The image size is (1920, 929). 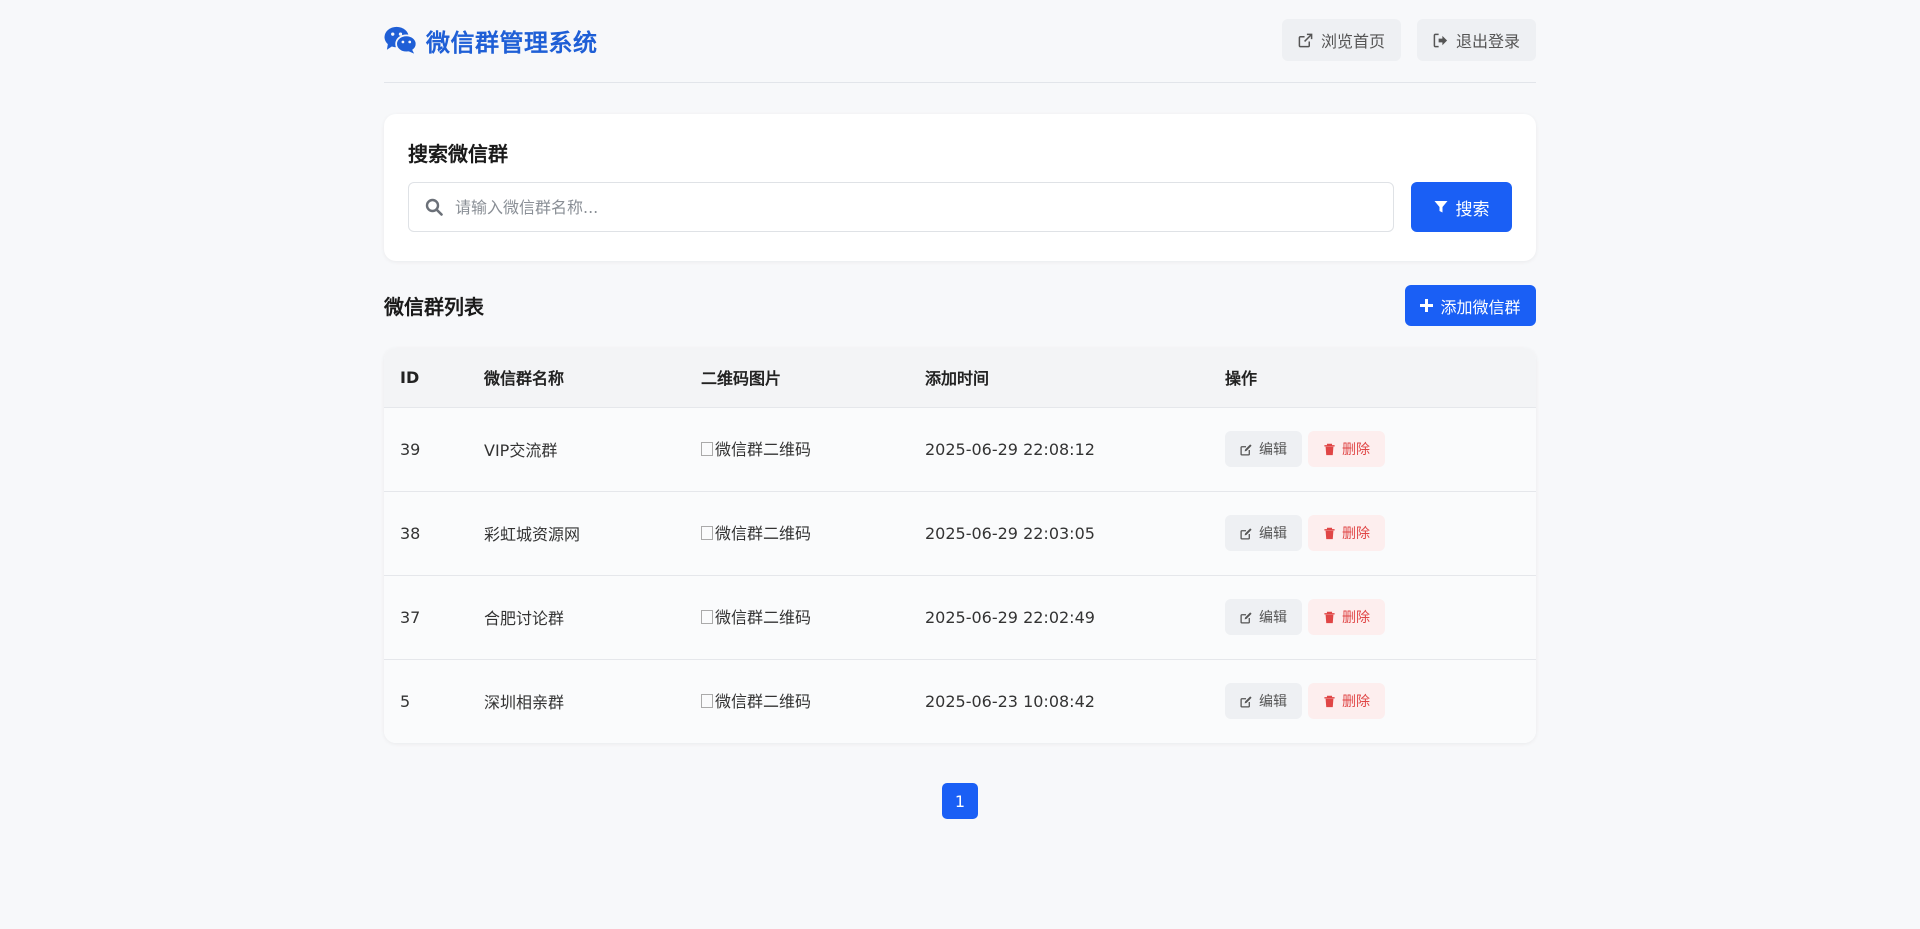 What do you see at coordinates (1059, 701) in the screenshot?
I see `row-time: 2025-06-23 10:08:42` at bounding box center [1059, 701].